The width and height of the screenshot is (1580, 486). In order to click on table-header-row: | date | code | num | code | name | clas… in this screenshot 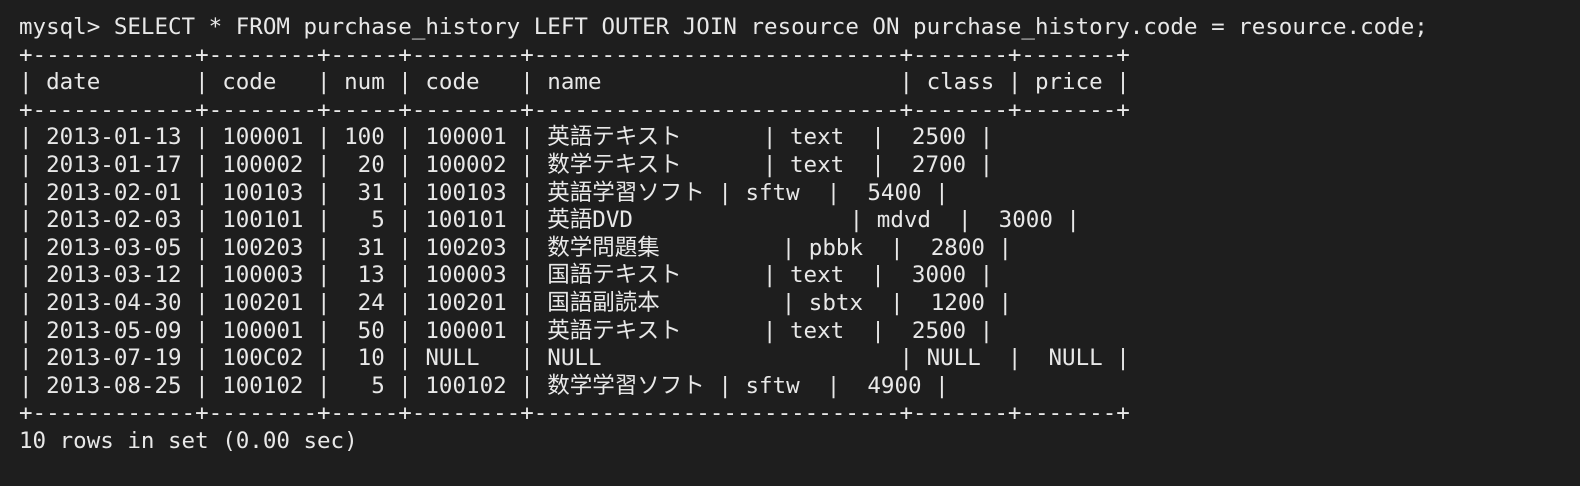, I will do `click(574, 82)`.